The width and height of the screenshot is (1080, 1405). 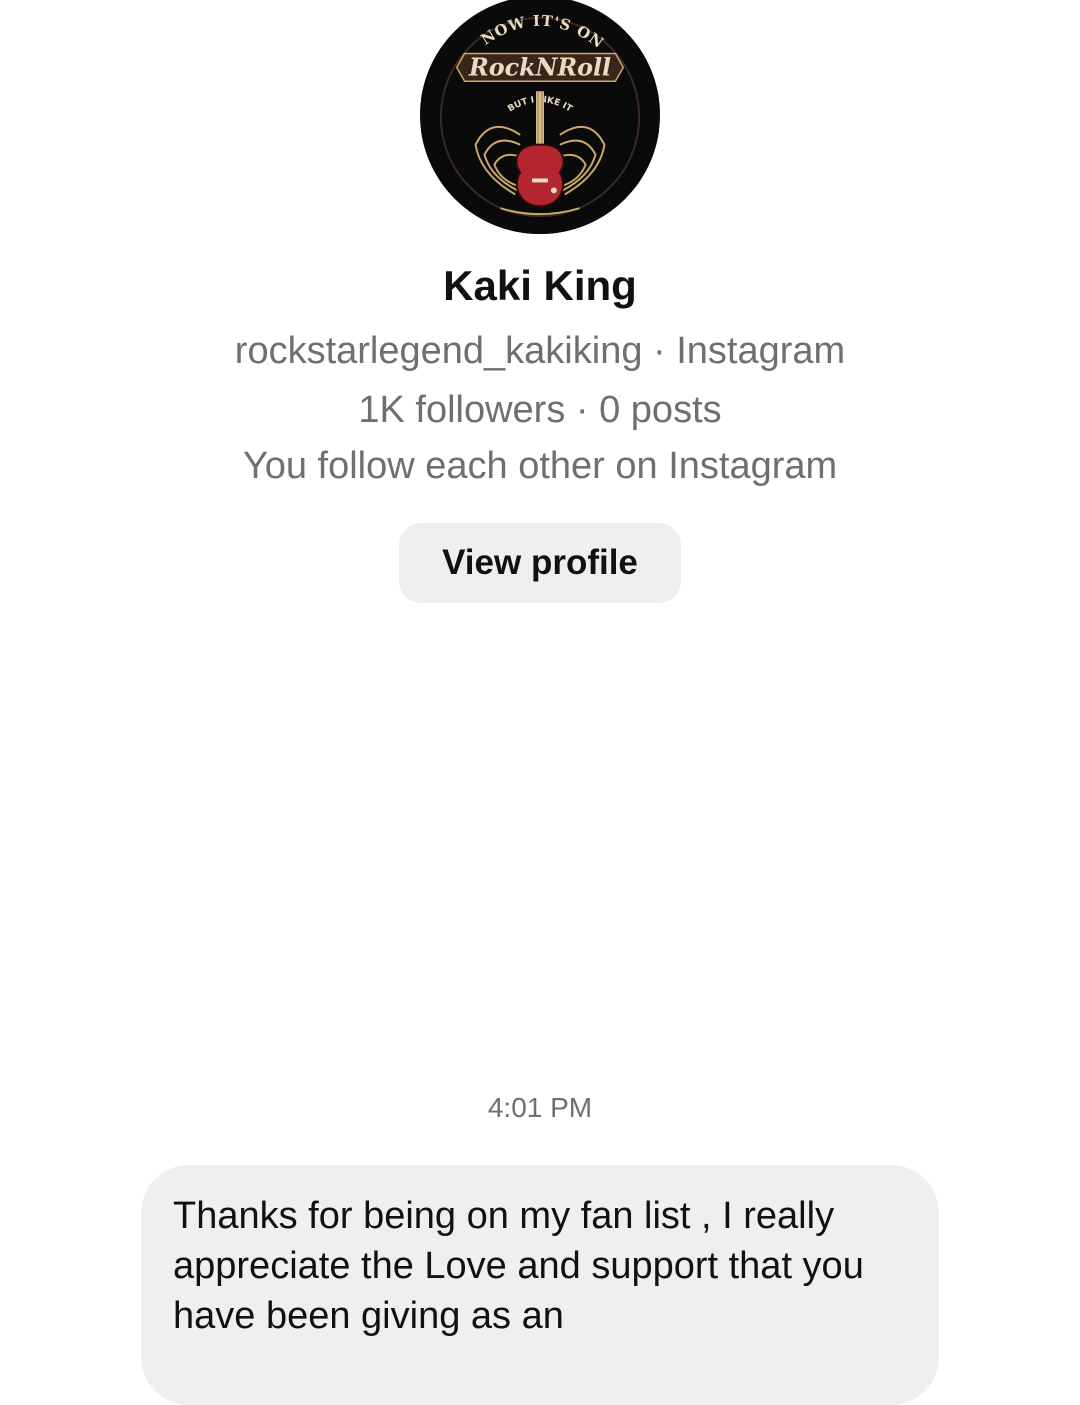 I want to click on rock-n-roll-guitar-logo-icon: I KNOW IT'S ONLY RockNRoll BUT I LIKE IT, so click(x=539, y=117).